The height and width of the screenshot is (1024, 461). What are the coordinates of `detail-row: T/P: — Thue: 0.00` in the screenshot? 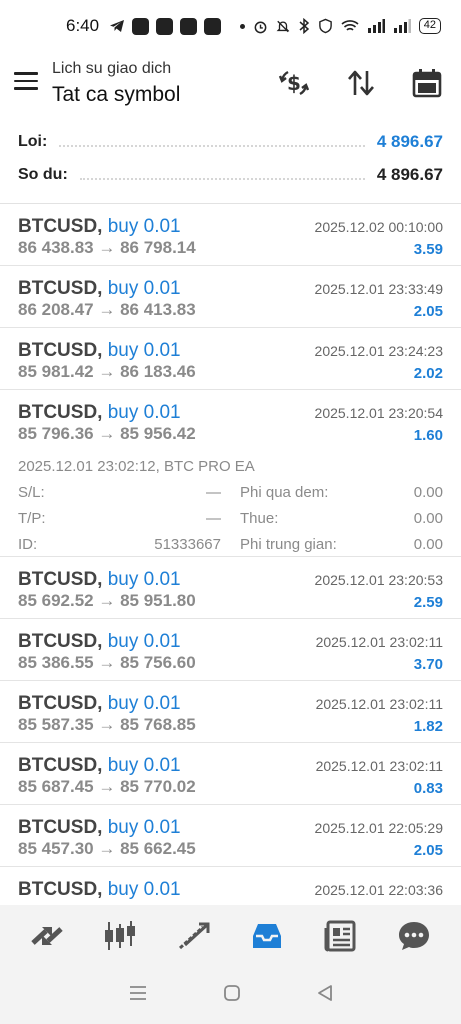 It's located at (230, 519).